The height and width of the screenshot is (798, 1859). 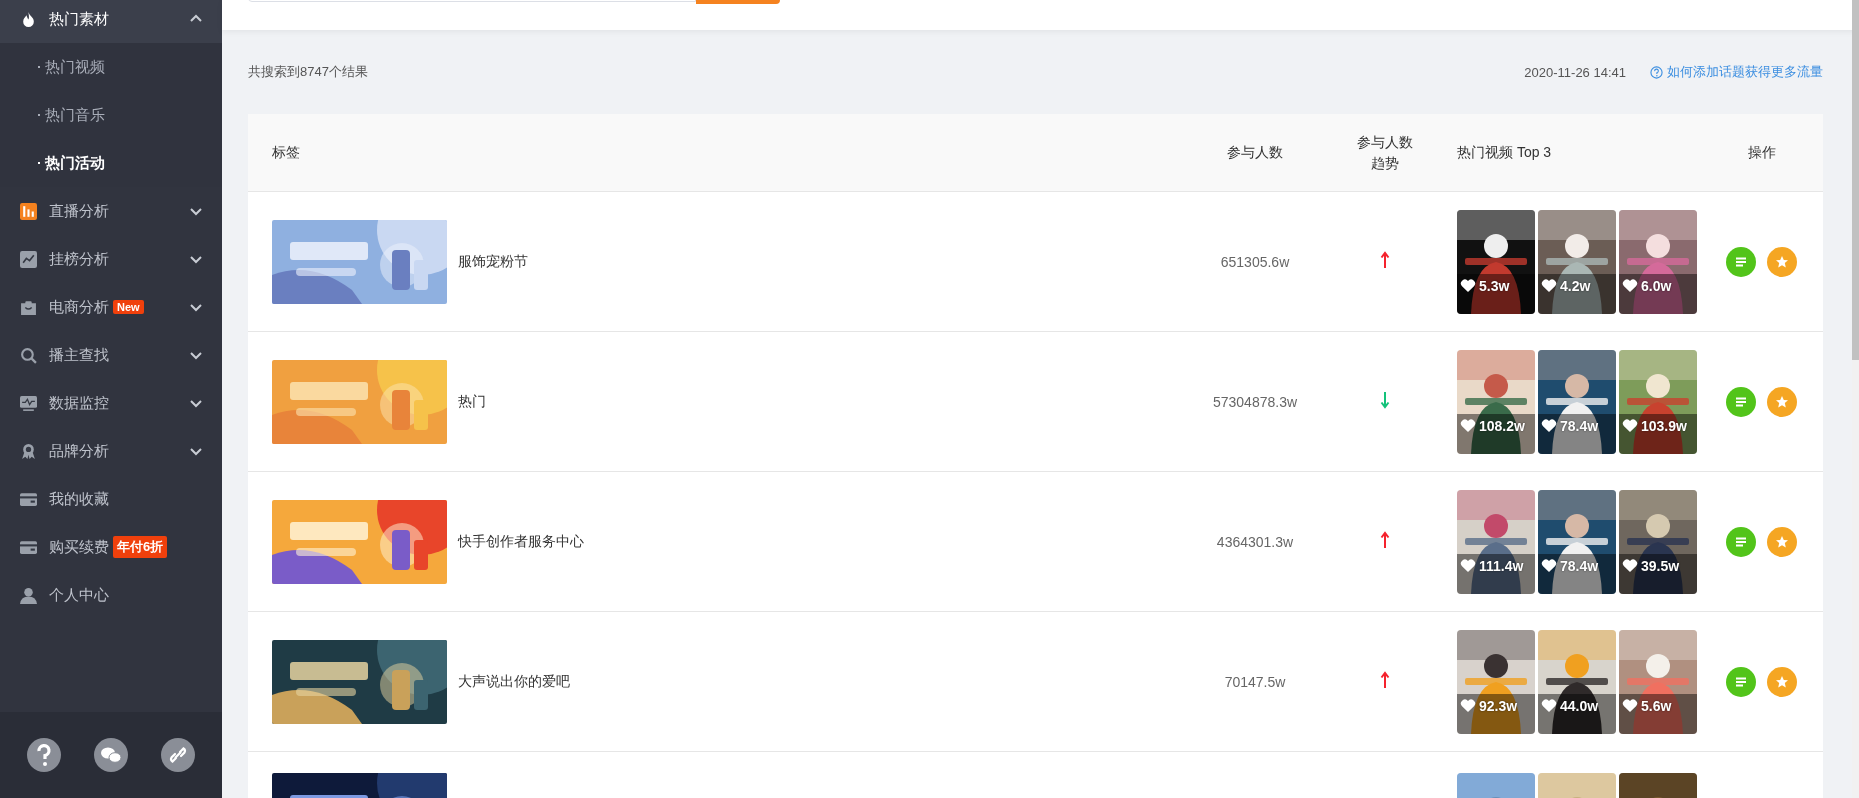 I want to click on help-icon, so click(x=1656, y=72).